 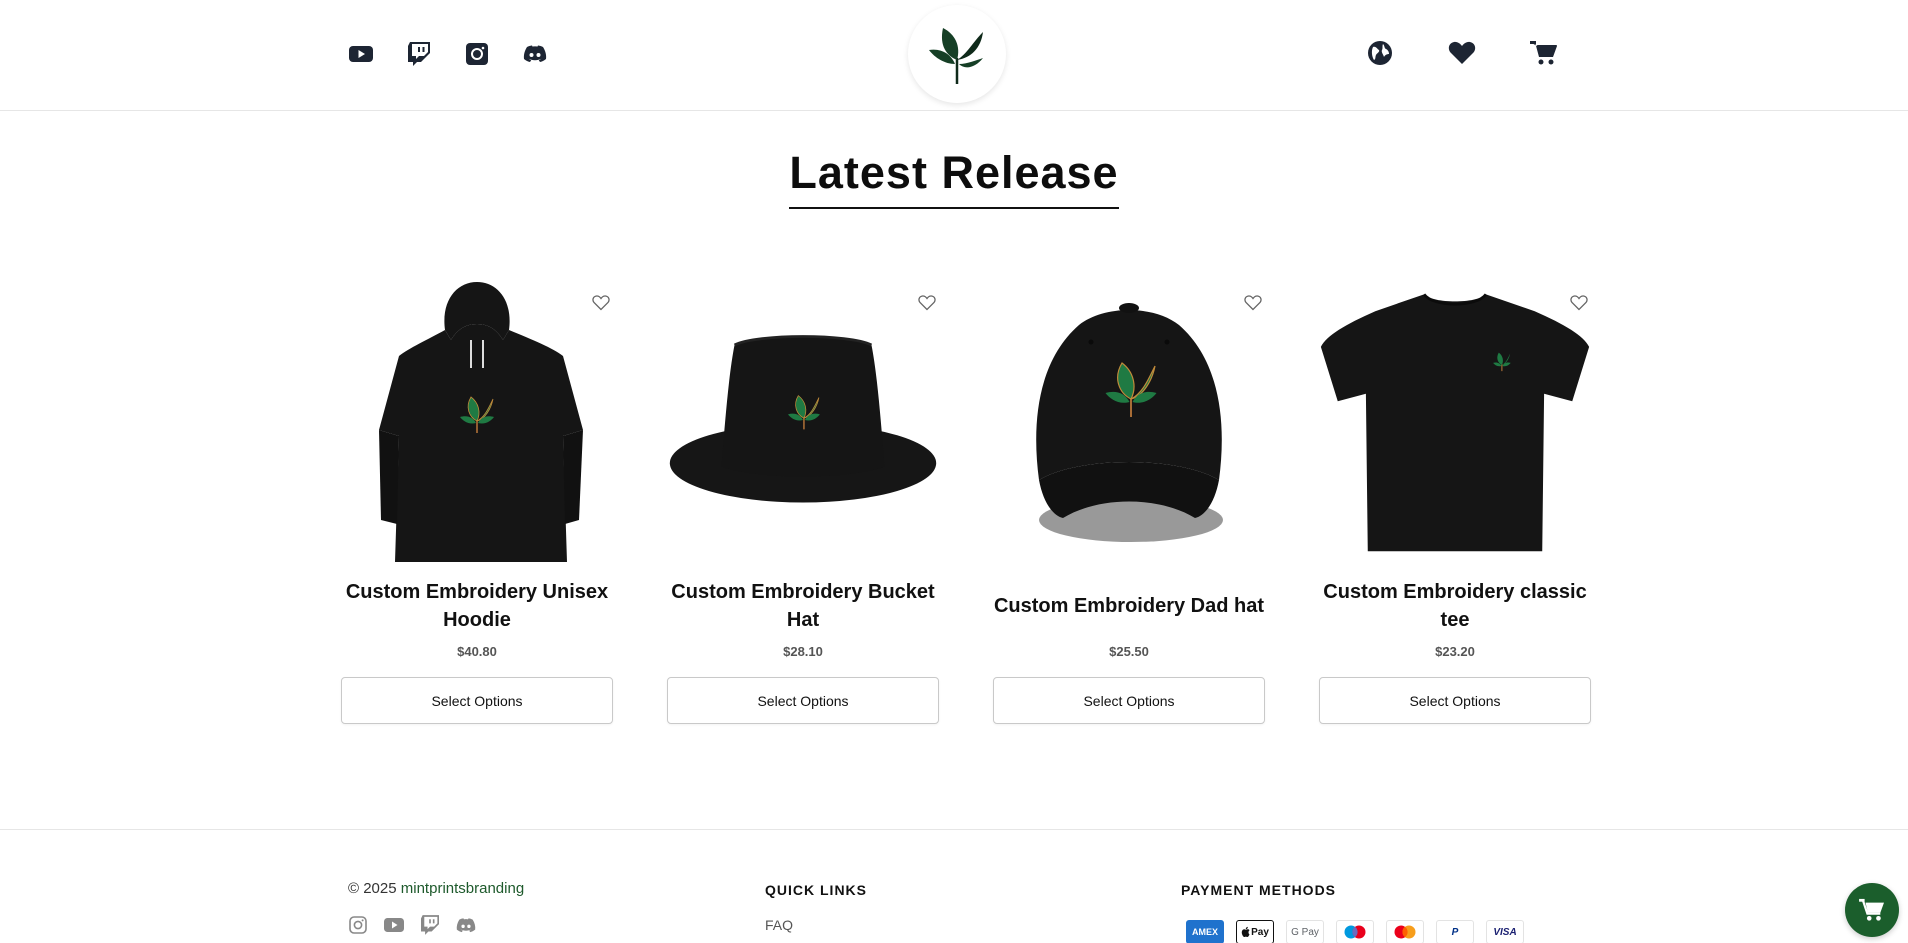 I want to click on product-name: Custom Embroidery Unisex Hoodie, so click(x=477, y=606).